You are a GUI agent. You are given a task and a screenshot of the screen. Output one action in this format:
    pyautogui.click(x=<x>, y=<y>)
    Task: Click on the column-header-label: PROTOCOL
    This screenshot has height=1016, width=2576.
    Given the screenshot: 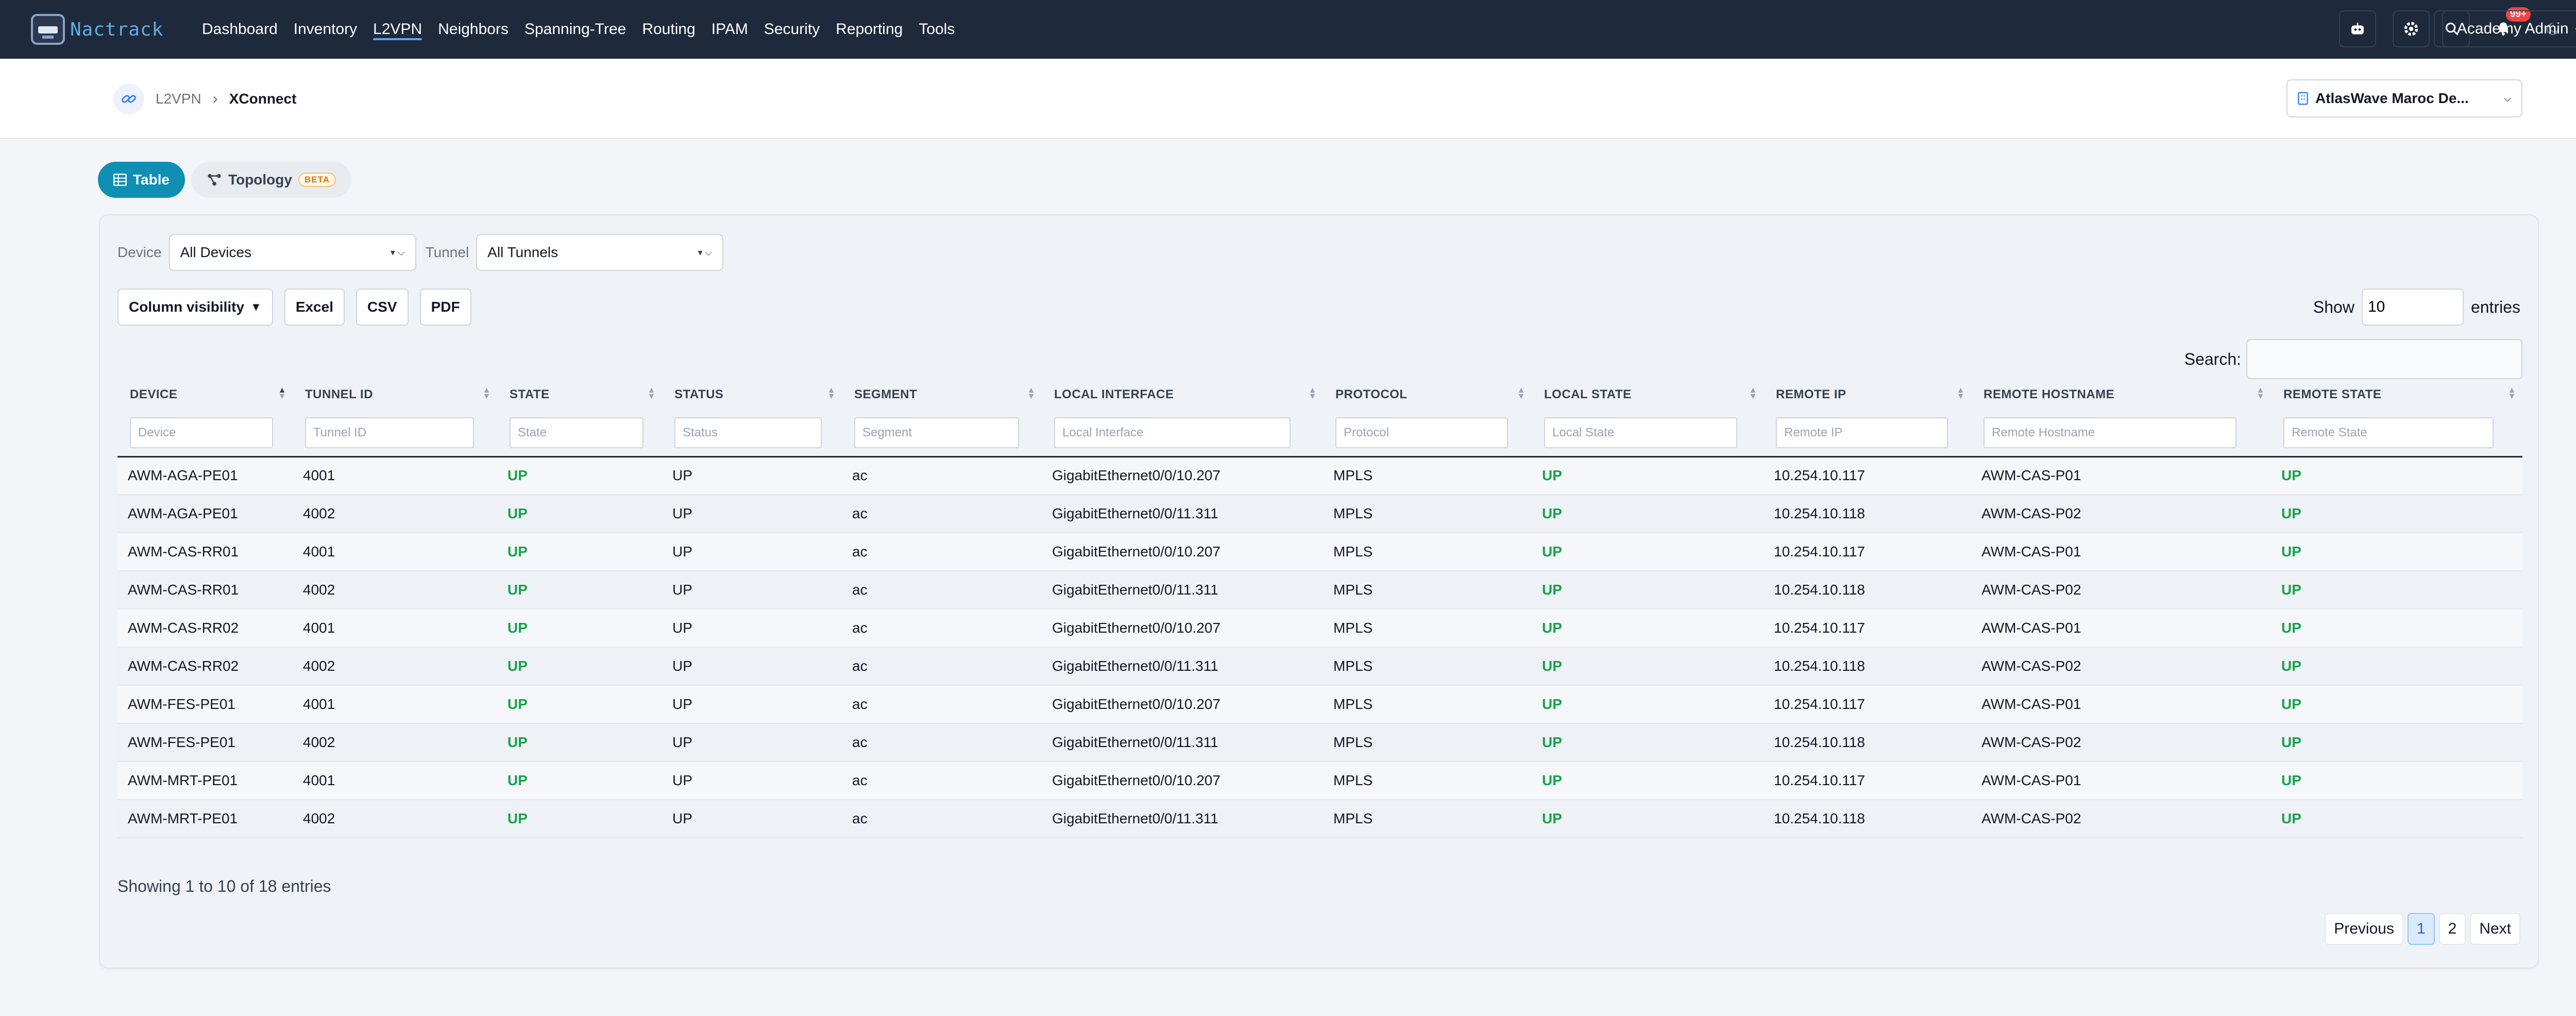 What is the action you would take?
    pyautogui.click(x=1371, y=394)
    